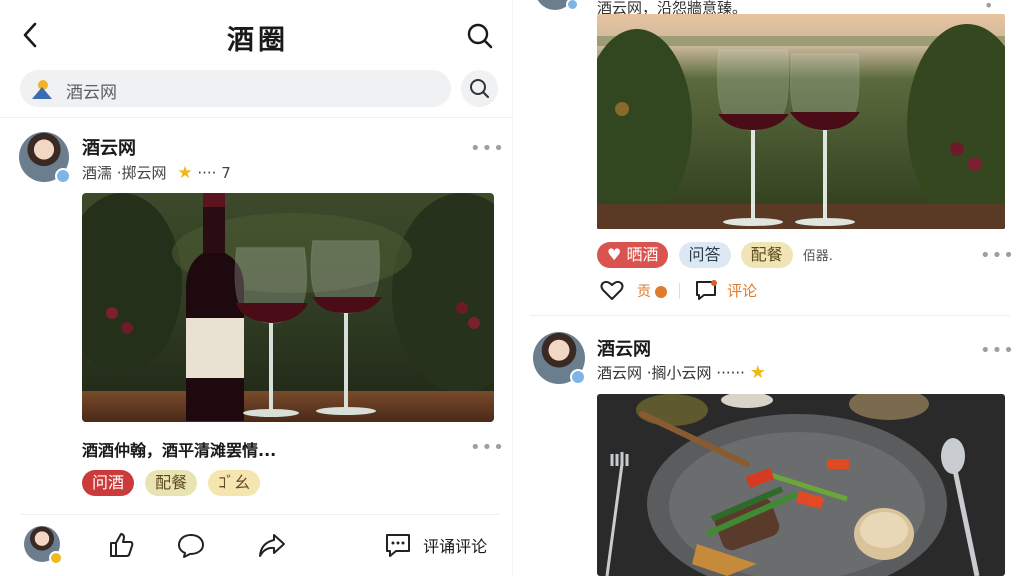  I want to click on back-button, so click(31, 35).